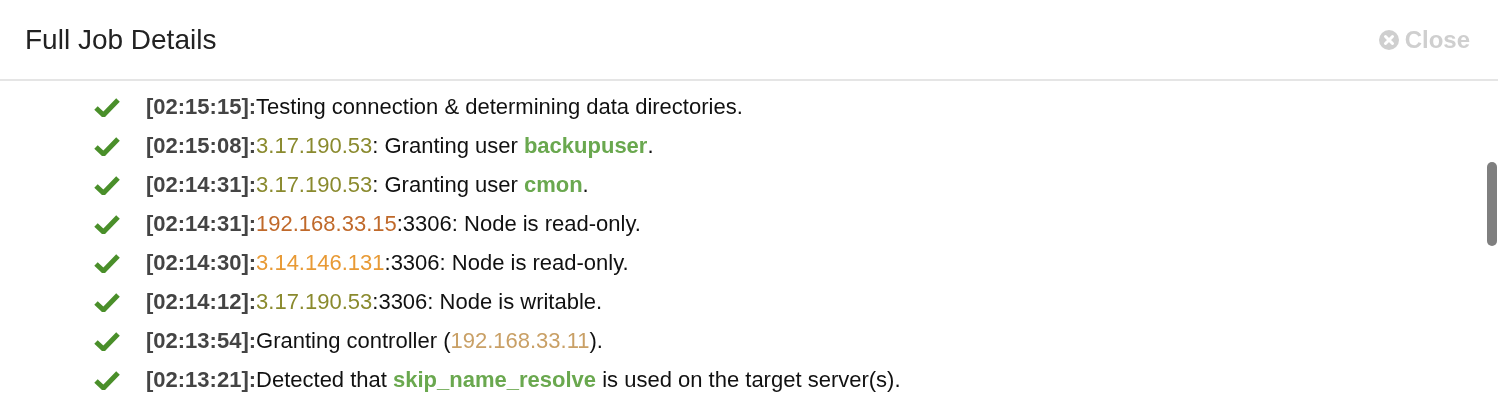  Describe the element at coordinates (387, 263) in the screenshot. I see `log-message: [02:14:30]:3.14.146.131:3306: Node is read-only.` at that location.